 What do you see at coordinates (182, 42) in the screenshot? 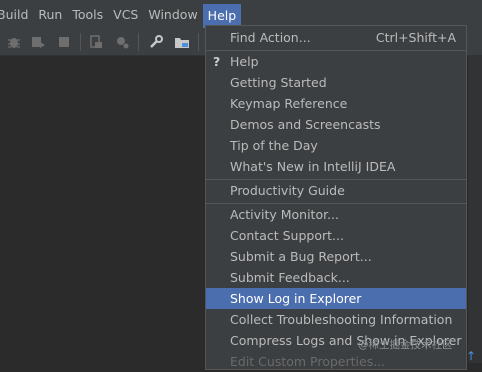
I see `project-structure-icon` at bounding box center [182, 42].